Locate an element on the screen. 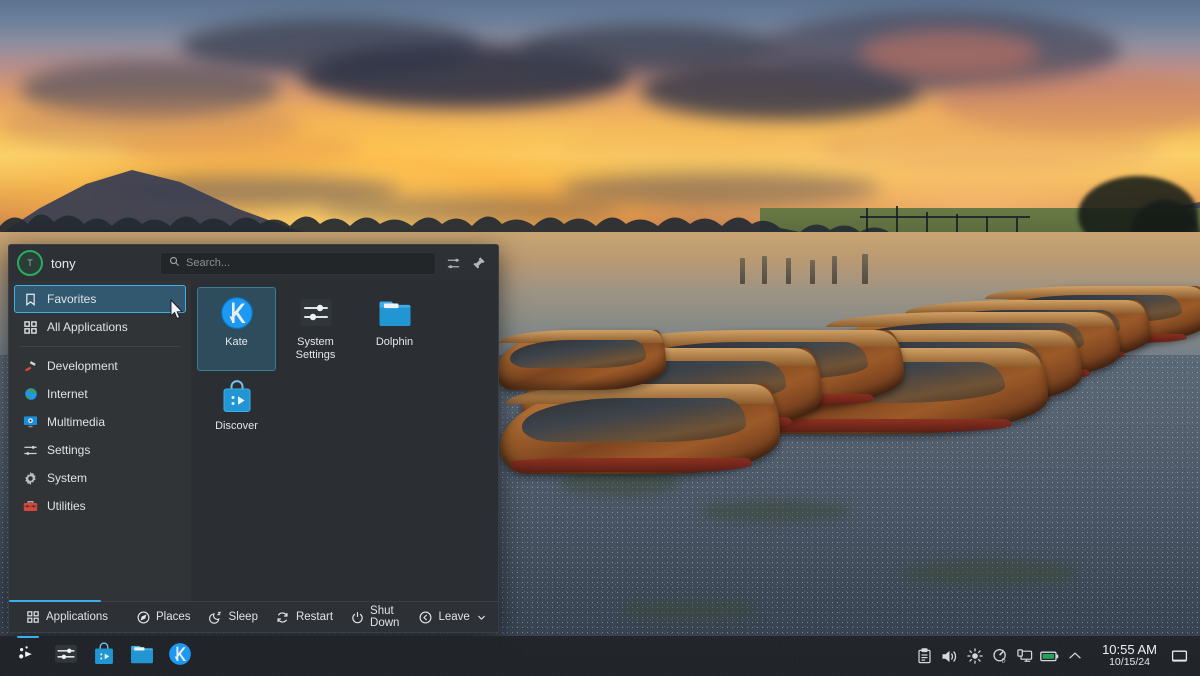 The width and height of the screenshot is (1200, 676). app-tile-dolphin: Dolphin is located at coordinates (394, 329).